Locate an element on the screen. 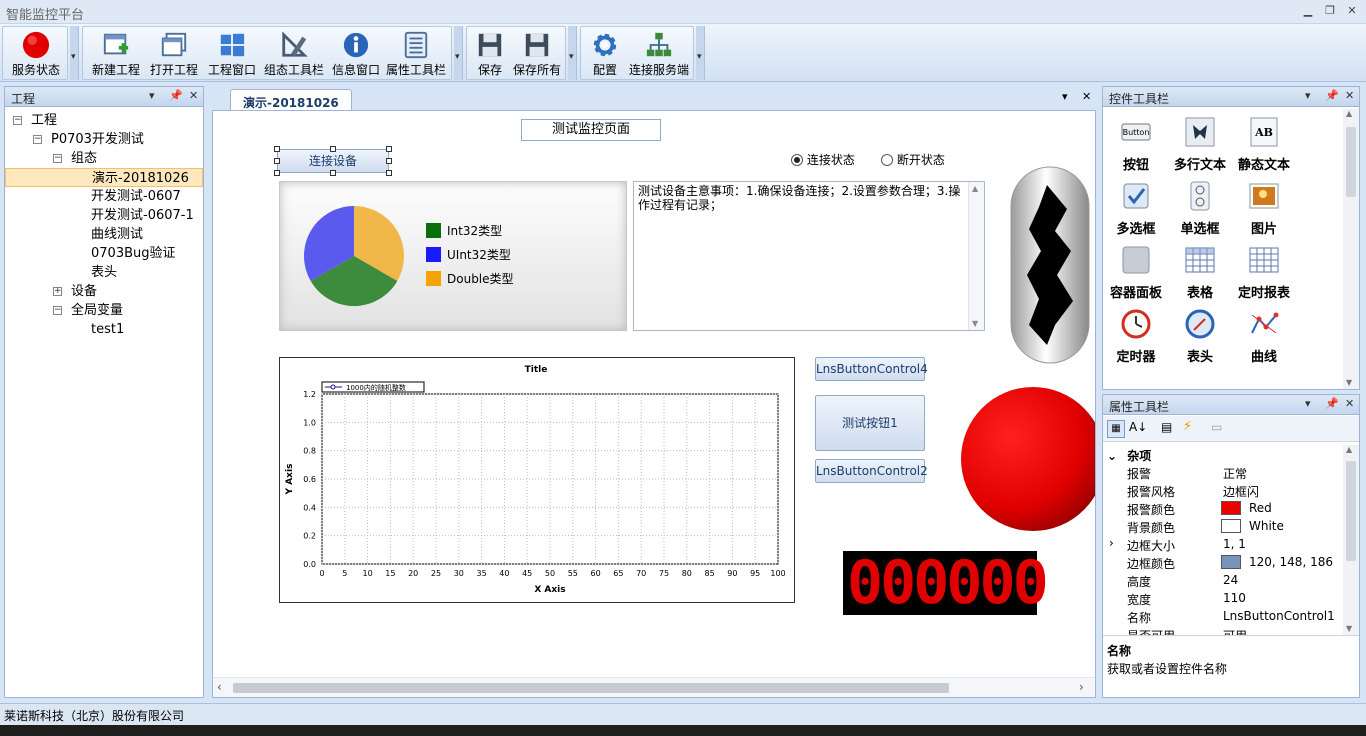 The height and width of the screenshot is (736, 1366). property-row: 报警 正常 is located at coordinates (1225, 472).